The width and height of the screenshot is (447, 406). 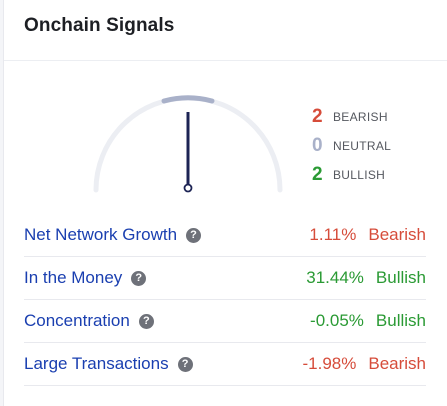 What do you see at coordinates (333, 234) in the screenshot?
I see `signal-value: 1.11%` at bounding box center [333, 234].